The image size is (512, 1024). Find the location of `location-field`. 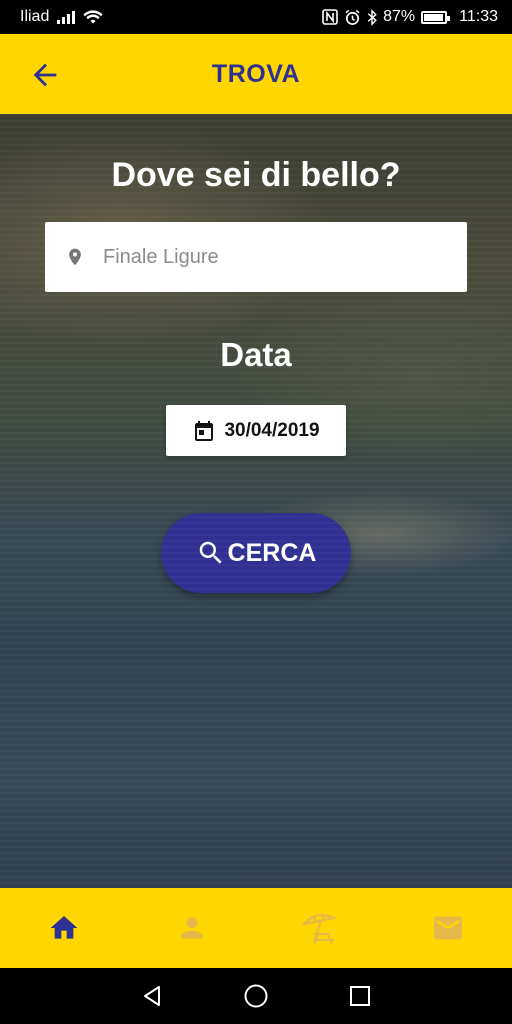

location-field is located at coordinates (256, 257).